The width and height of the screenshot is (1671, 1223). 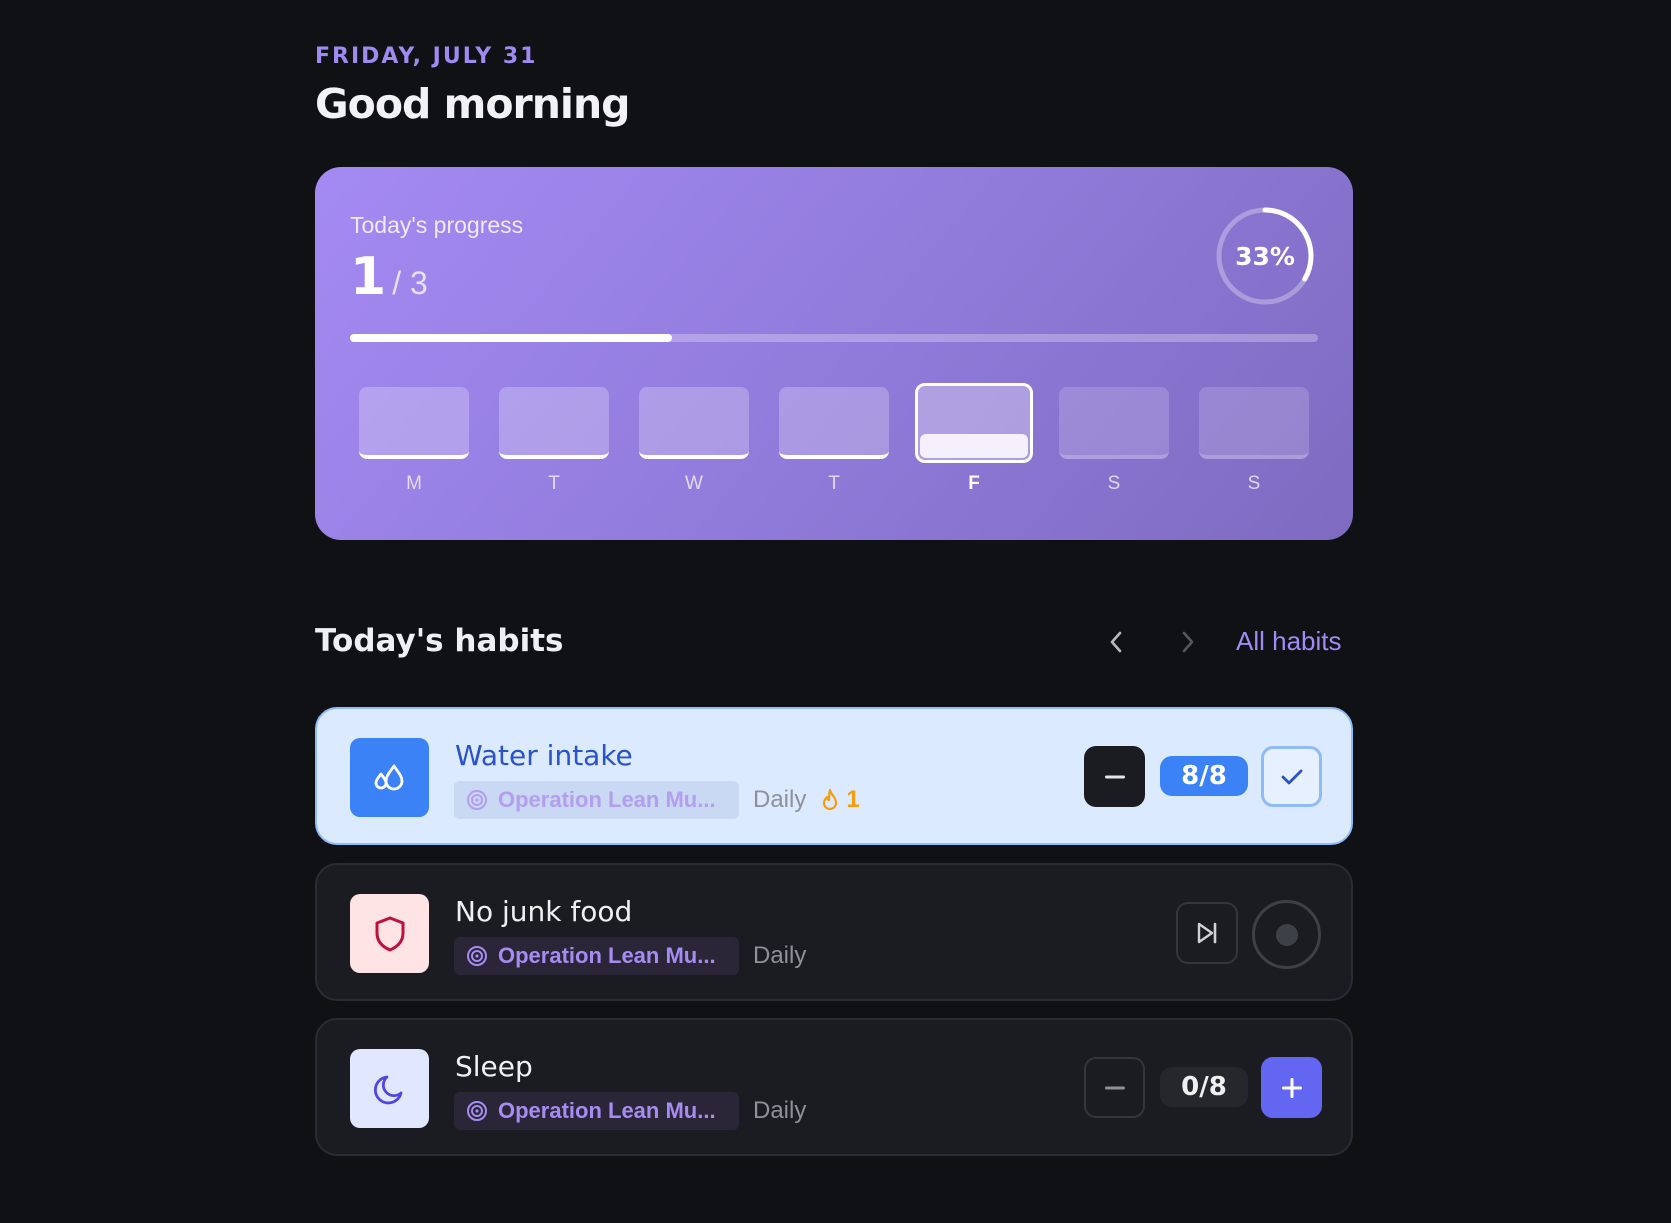 I want to click on water-drops-icon, so click(x=388, y=777).